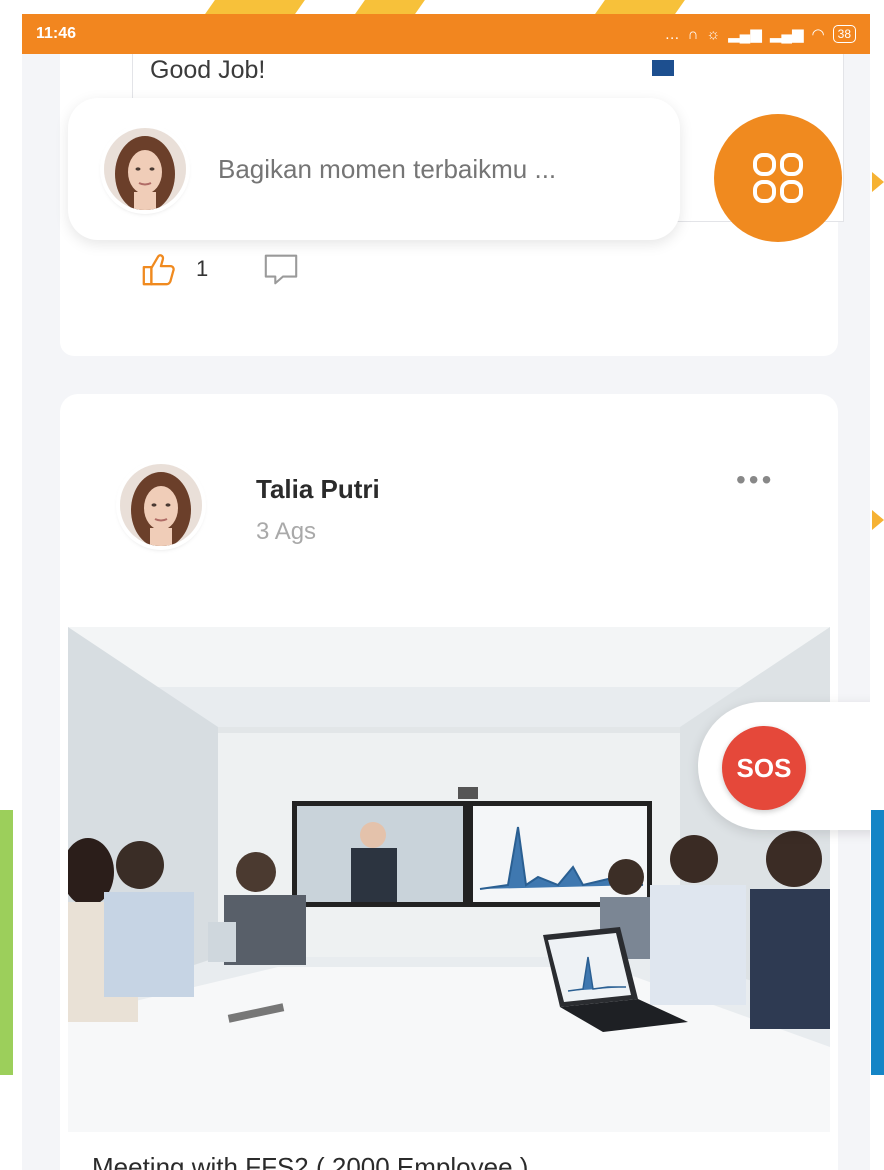 The height and width of the screenshot is (1170, 884). I want to click on composer-bar, so click(374, 169).